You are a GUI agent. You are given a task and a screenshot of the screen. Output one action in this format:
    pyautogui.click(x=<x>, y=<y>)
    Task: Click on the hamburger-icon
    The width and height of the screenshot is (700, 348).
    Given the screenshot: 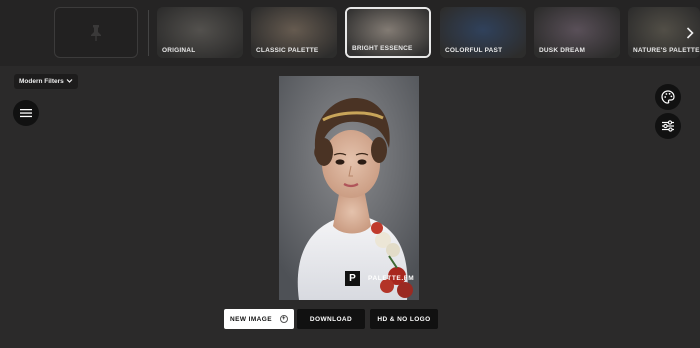 What is the action you would take?
    pyautogui.click(x=26, y=113)
    